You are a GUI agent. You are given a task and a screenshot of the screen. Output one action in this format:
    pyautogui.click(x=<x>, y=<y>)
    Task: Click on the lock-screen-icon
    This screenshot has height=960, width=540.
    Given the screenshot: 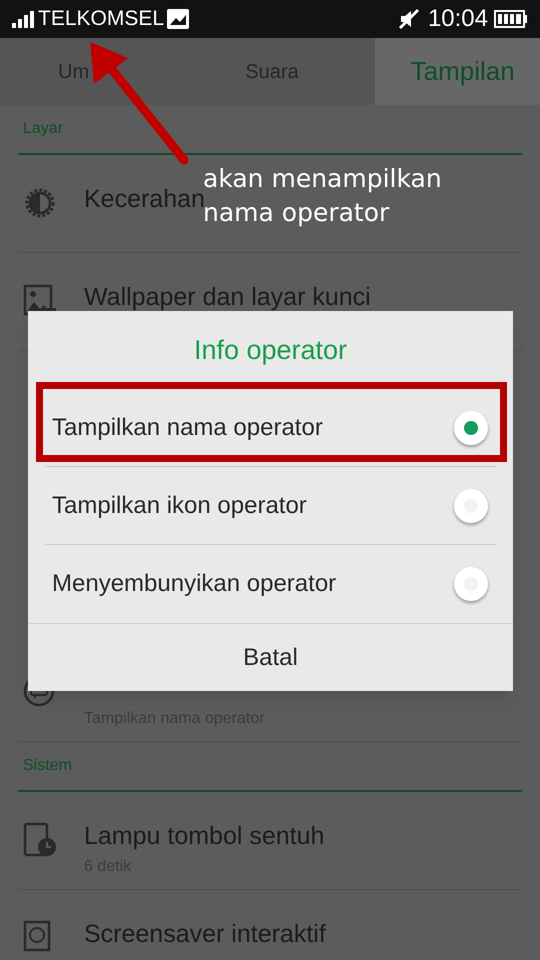 What is the action you would take?
    pyautogui.click(x=37, y=936)
    